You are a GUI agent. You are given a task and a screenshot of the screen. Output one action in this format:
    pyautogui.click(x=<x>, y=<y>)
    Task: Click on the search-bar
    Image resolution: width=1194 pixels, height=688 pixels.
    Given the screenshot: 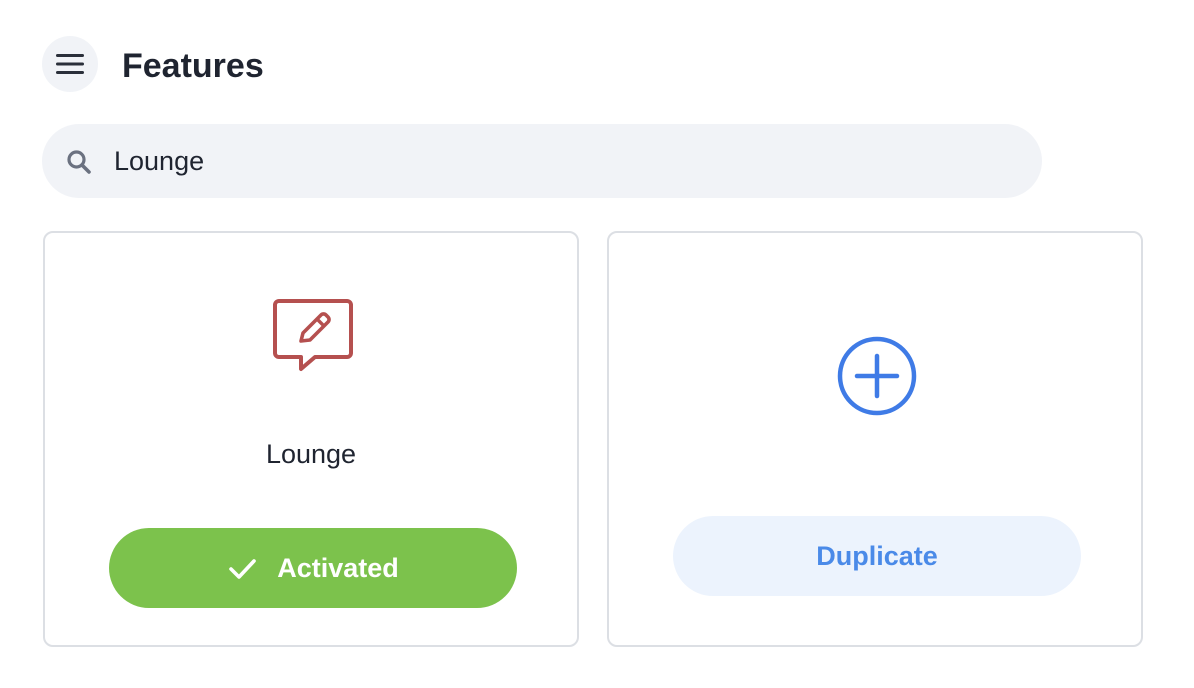 What is the action you would take?
    pyautogui.click(x=542, y=161)
    